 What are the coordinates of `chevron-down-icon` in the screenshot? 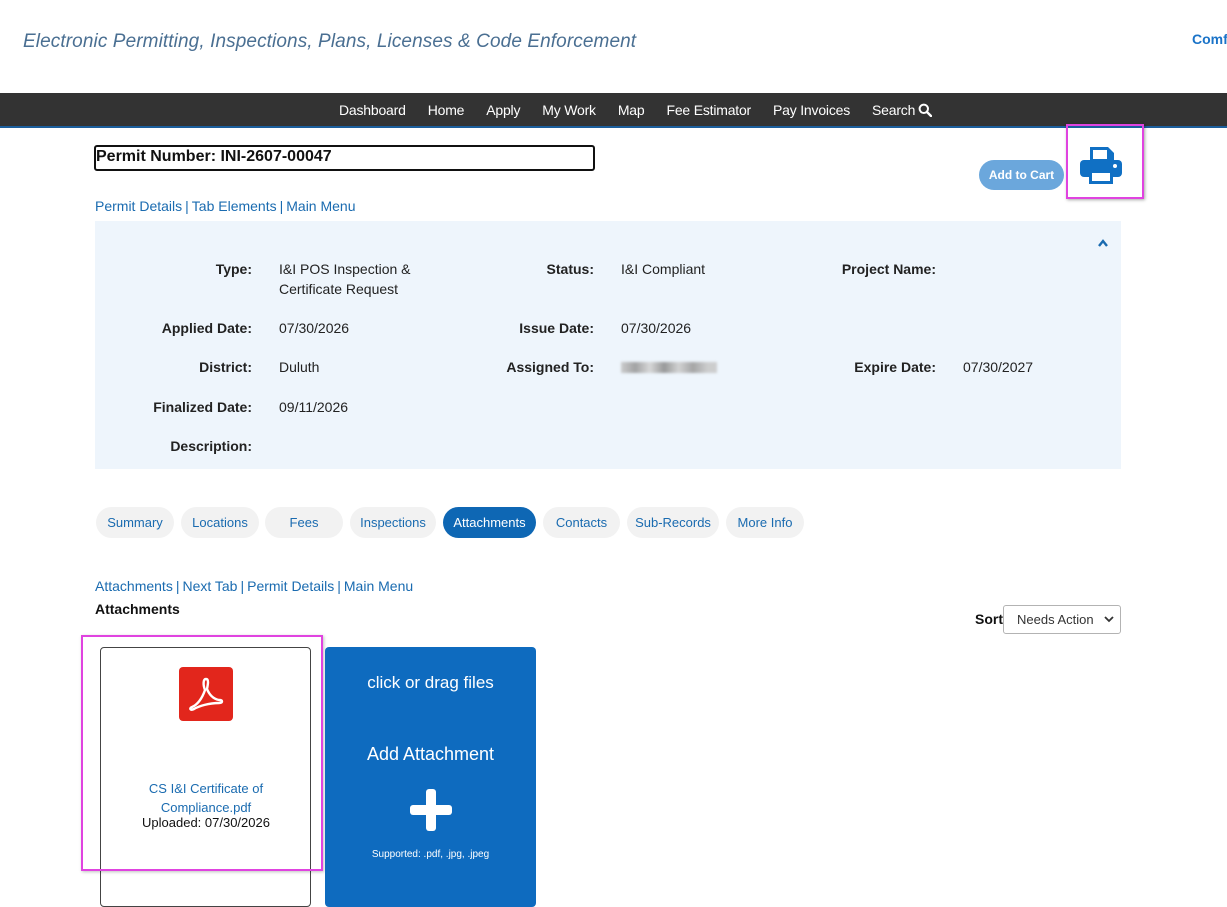 It's located at (1109, 619).